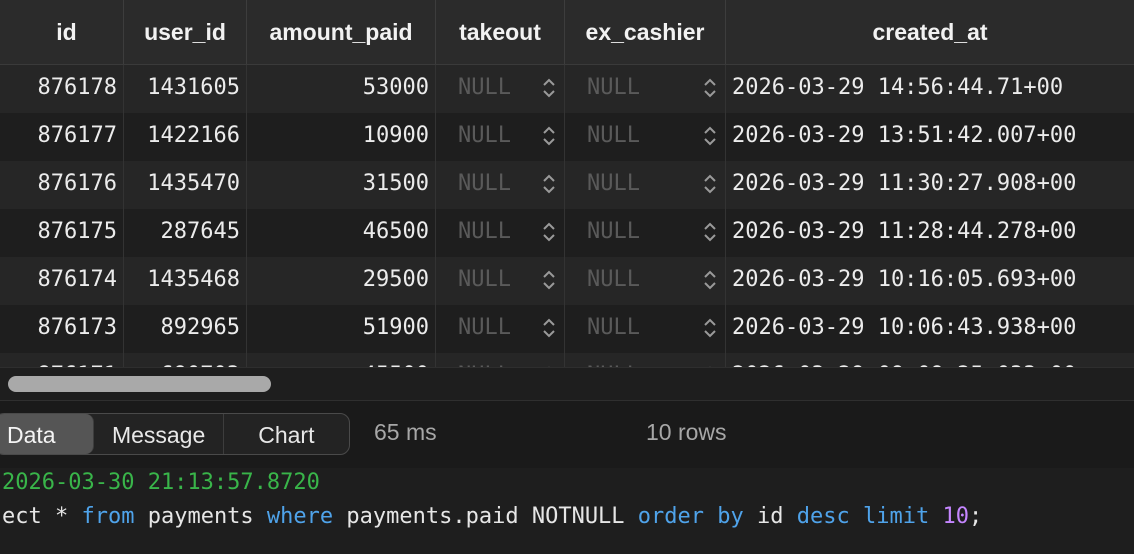  What do you see at coordinates (930, 89) in the screenshot?
I see `cell-created-at: 2026-03-29 14:56:44.71+00` at bounding box center [930, 89].